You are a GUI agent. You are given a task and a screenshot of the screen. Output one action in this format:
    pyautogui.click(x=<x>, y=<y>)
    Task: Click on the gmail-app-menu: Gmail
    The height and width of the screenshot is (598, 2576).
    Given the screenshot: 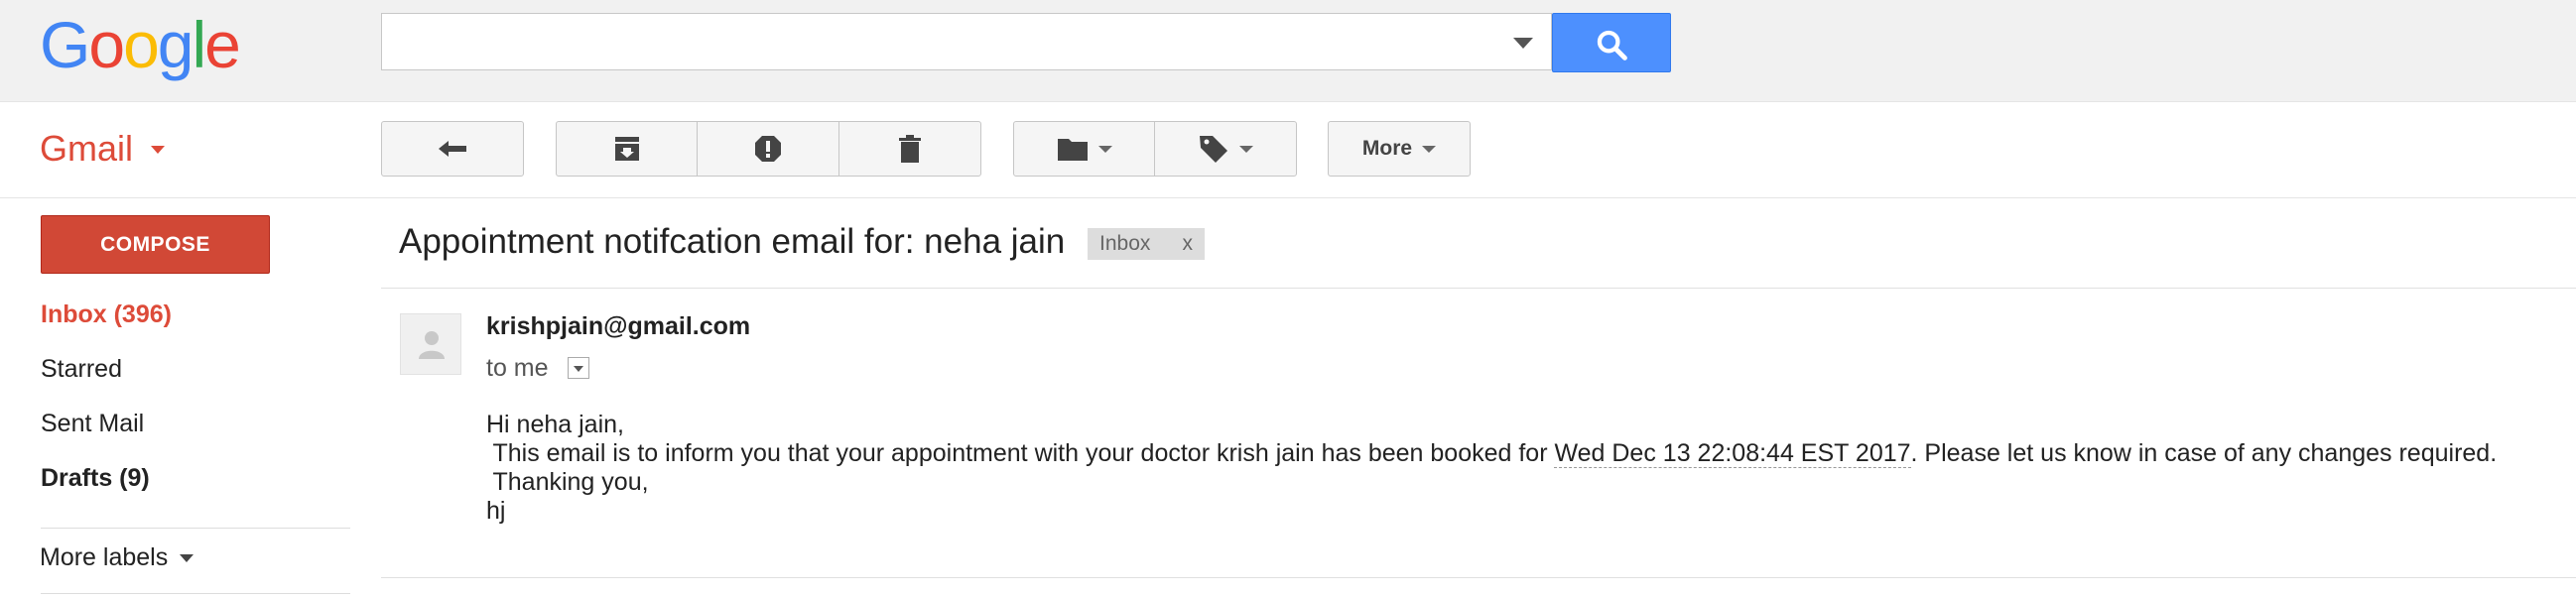 What is the action you would take?
    pyautogui.click(x=87, y=149)
    